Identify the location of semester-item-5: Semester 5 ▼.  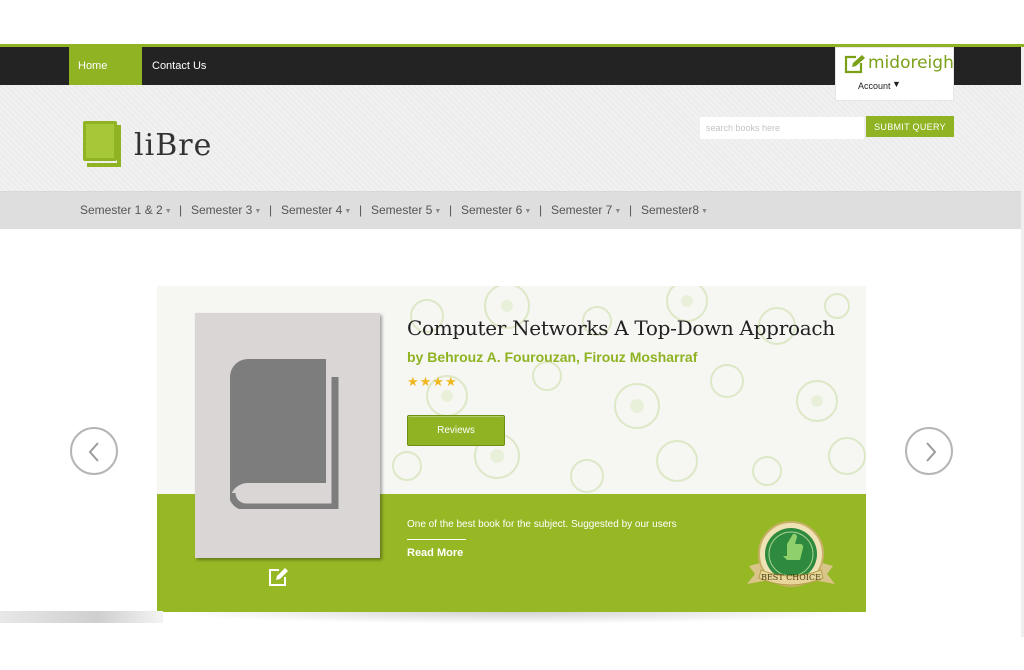
(406, 210).